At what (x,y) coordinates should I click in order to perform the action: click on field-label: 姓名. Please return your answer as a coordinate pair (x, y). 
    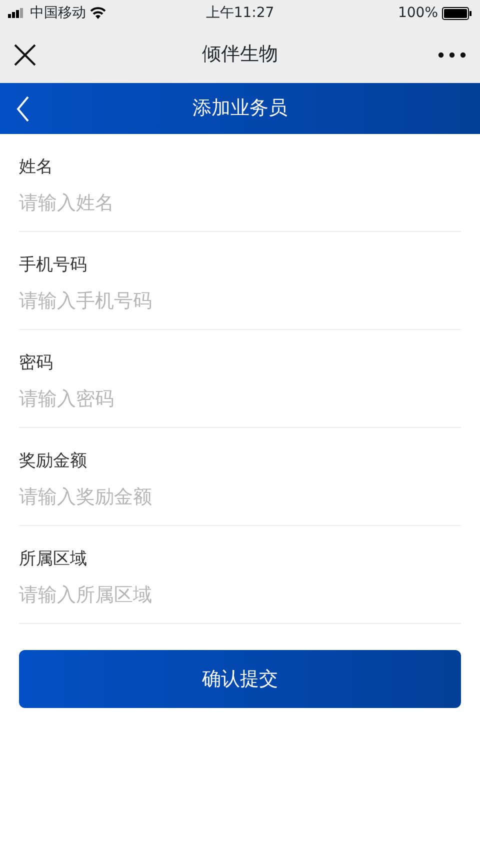
    Looking at the image, I should click on (36, 167).